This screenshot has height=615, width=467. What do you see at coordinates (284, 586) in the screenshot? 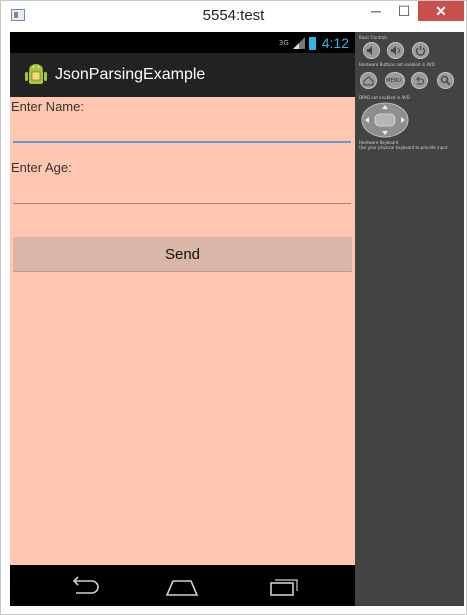
I see `recent-apps-icon` at bounding box center [284, 586].